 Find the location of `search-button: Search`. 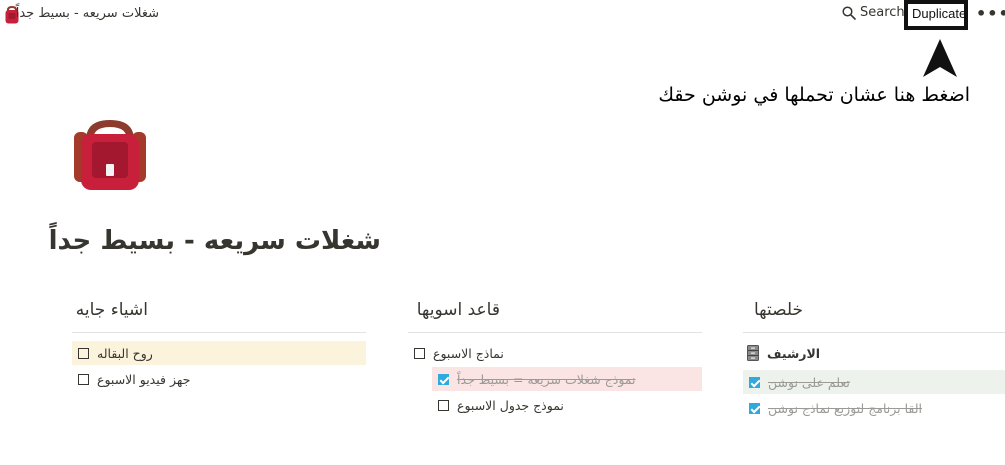

search-button: Search is located at coordinates (873, 12).